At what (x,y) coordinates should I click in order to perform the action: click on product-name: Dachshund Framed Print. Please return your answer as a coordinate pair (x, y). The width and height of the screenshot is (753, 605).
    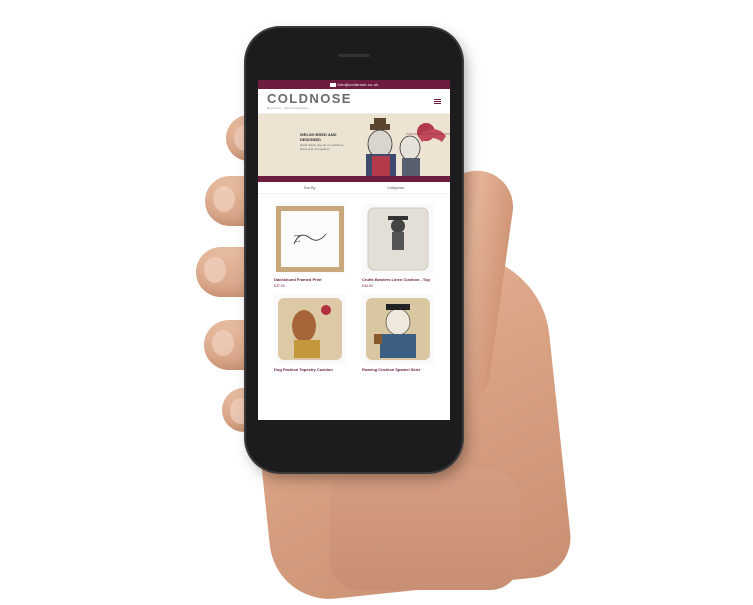
    Looking at the image, I should click on (312, 279).